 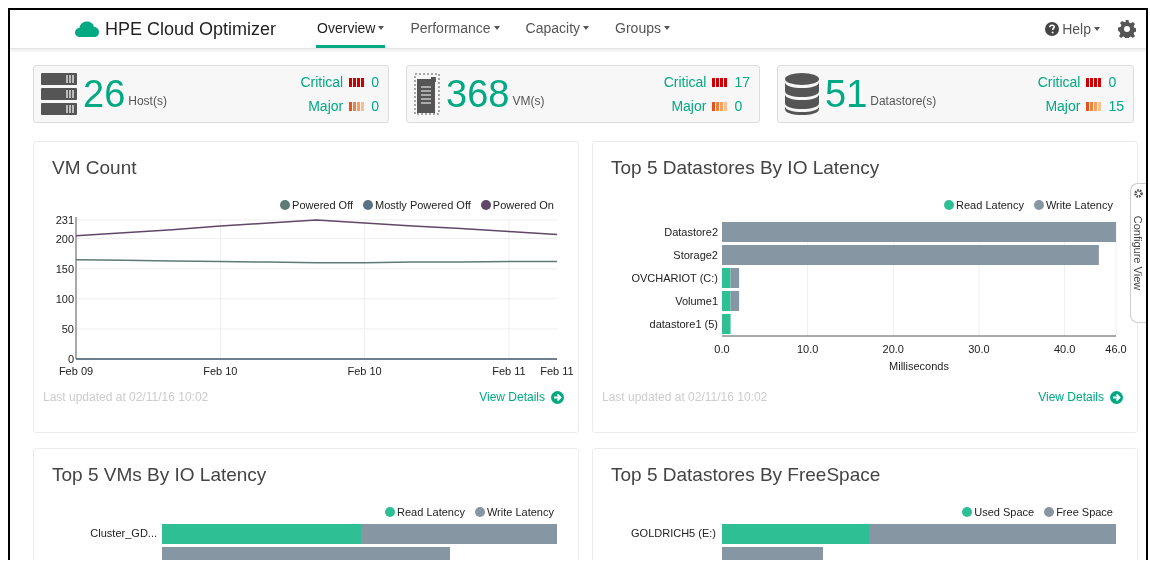 What do you see at coordinates (64, 298) in the screenshot?
I see `y-tick-label: 100` at bounding box center [64, 298].